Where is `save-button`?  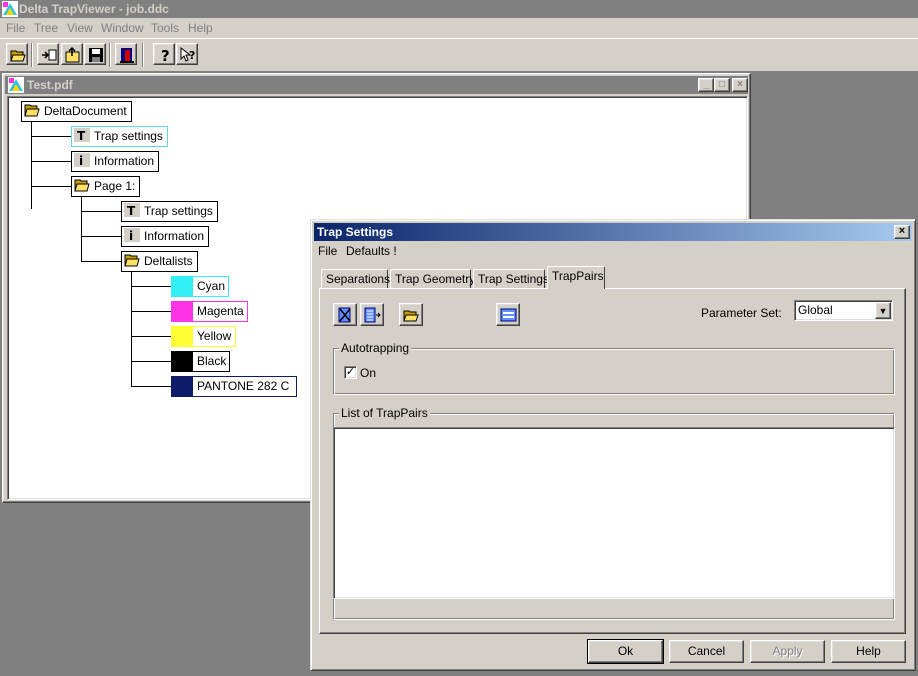
save-button is located at coordinates (95, 54).